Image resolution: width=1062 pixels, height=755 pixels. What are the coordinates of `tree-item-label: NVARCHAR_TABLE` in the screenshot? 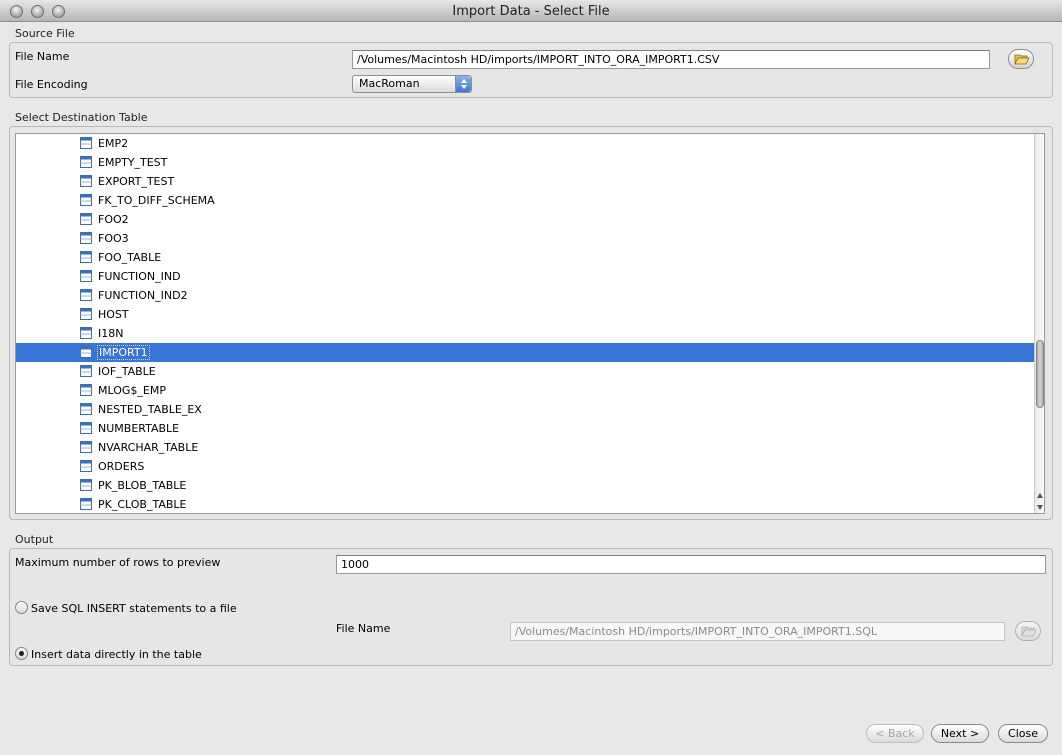 It's located at (148, 447).